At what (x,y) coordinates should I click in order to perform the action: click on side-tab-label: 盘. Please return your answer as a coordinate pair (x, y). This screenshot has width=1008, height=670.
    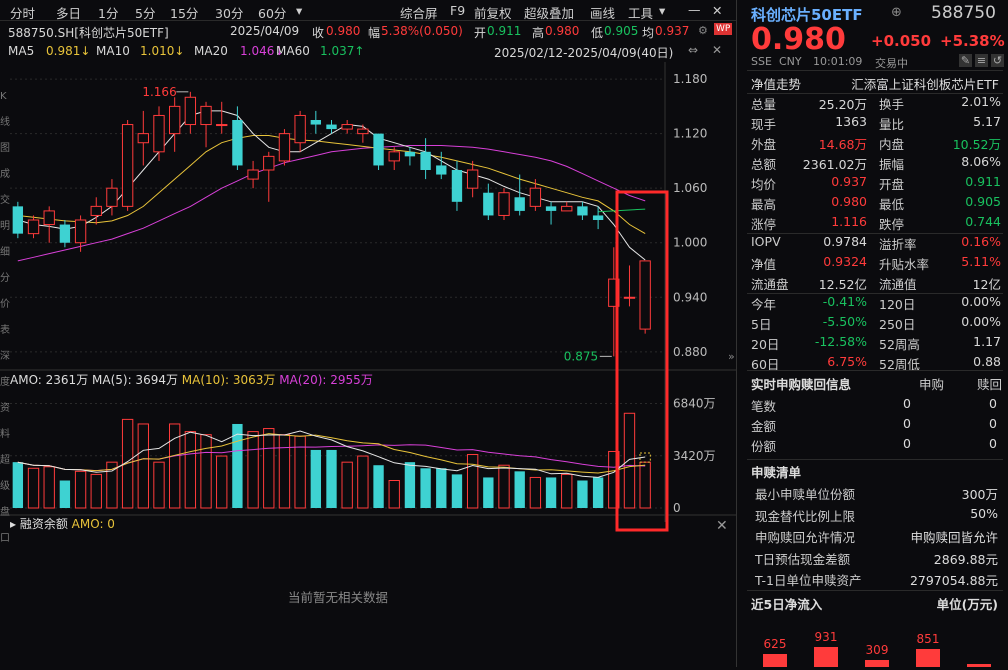
    Looking at the image, I should click on (5, 513).